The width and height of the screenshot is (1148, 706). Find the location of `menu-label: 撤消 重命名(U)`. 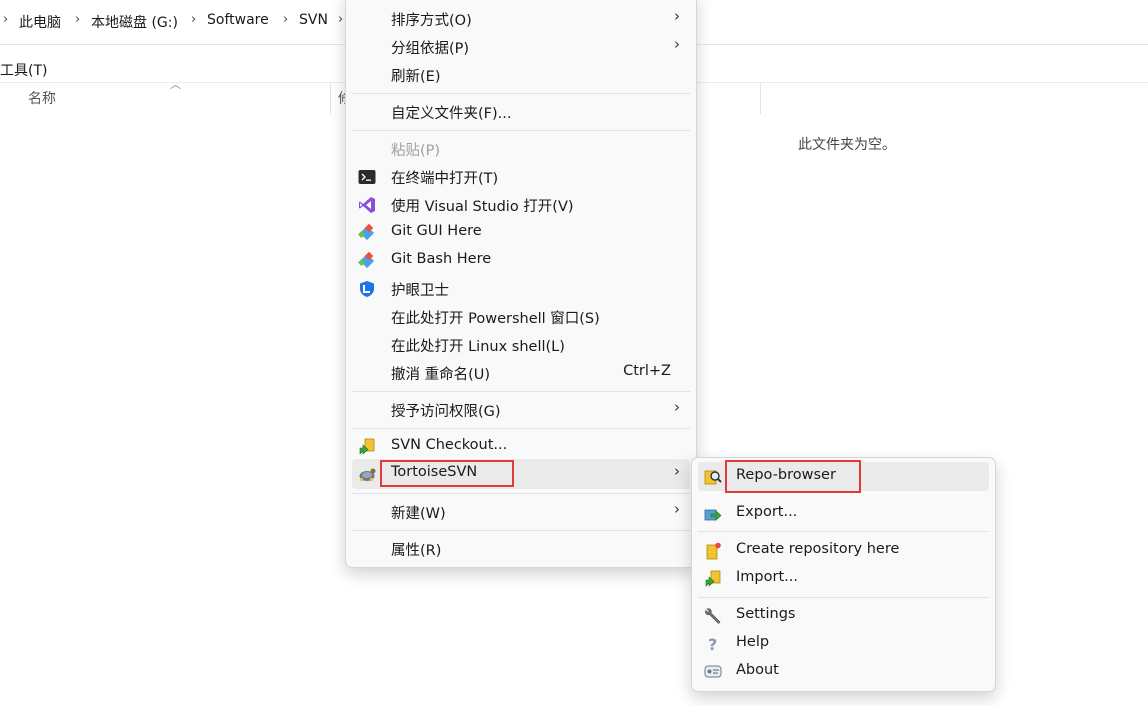

menu-label: 撤消 重命名(U) is located at coordinates (441, 375).